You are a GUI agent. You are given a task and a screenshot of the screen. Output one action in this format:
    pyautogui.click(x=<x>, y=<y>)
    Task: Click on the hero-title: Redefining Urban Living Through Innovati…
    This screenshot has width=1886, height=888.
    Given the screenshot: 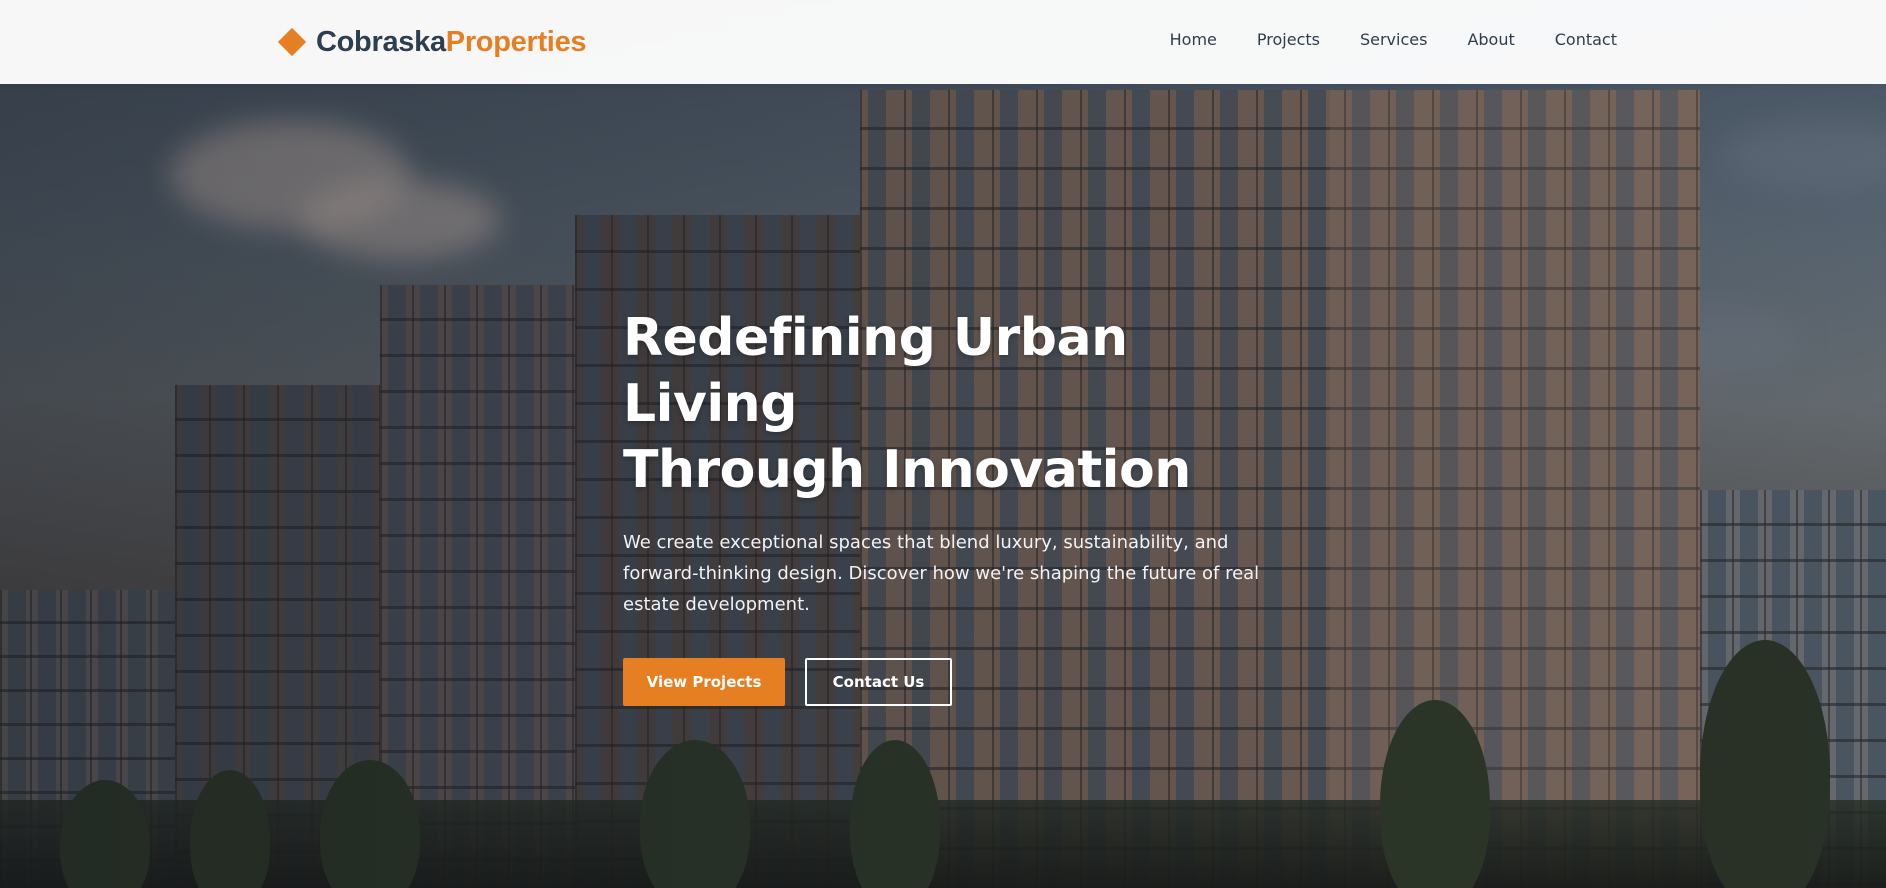 What is the action you would take?
    pyautogui.click(x=953, y=404)
    